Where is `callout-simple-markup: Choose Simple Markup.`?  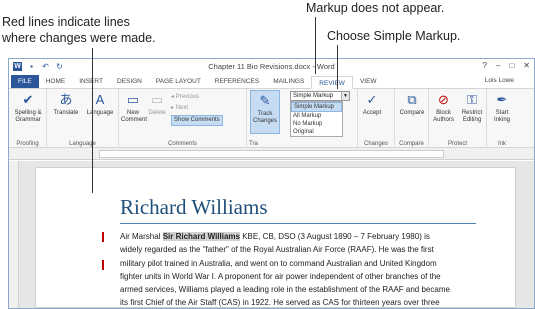
callout-simple-markup: Choose Simple Markup. is located at coordinates (394, 36).